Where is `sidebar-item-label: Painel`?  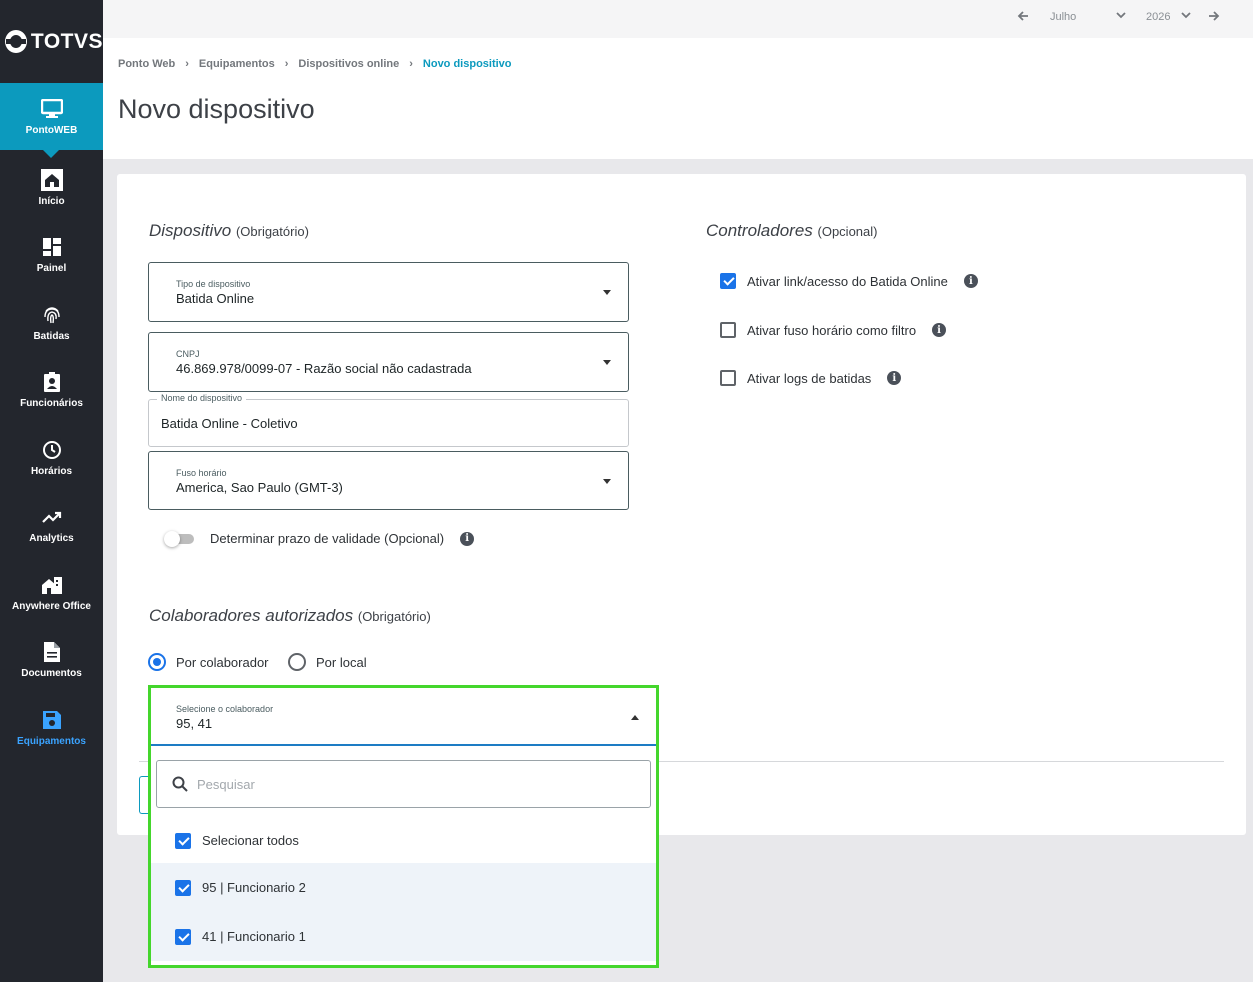 sidebar-item-label: Painel is located at coordinates (51, 269).